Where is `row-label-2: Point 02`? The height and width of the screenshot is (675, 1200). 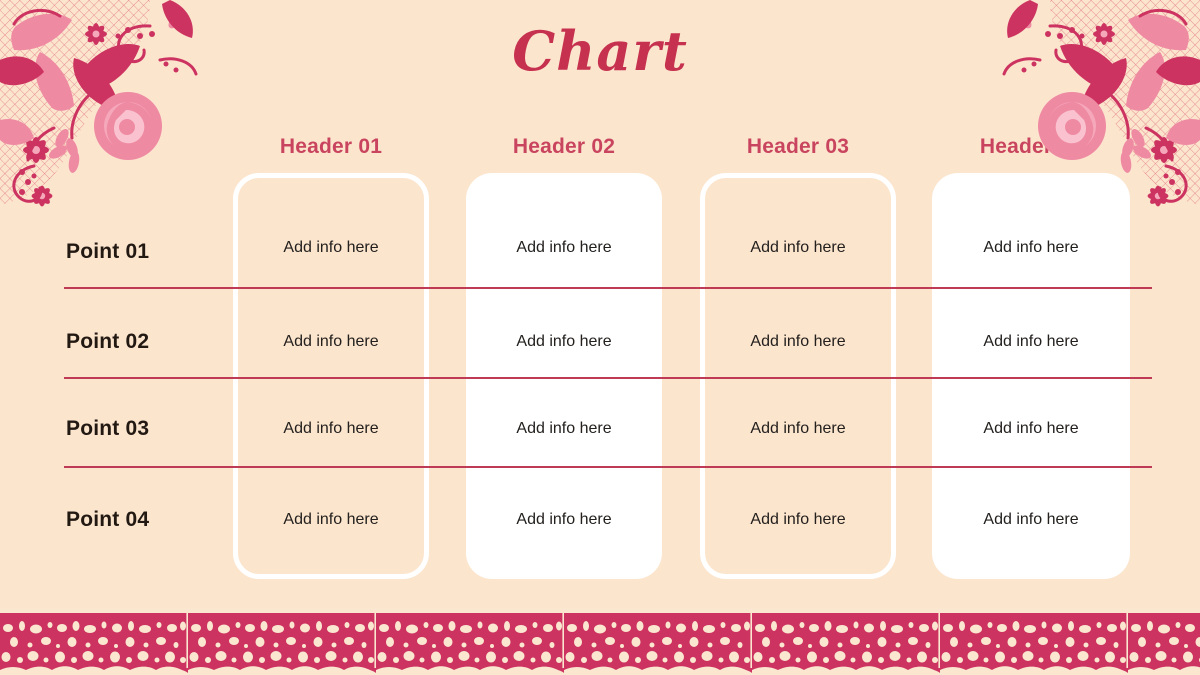 row-label-2: Point 02 is located at coordinates (108, 341).